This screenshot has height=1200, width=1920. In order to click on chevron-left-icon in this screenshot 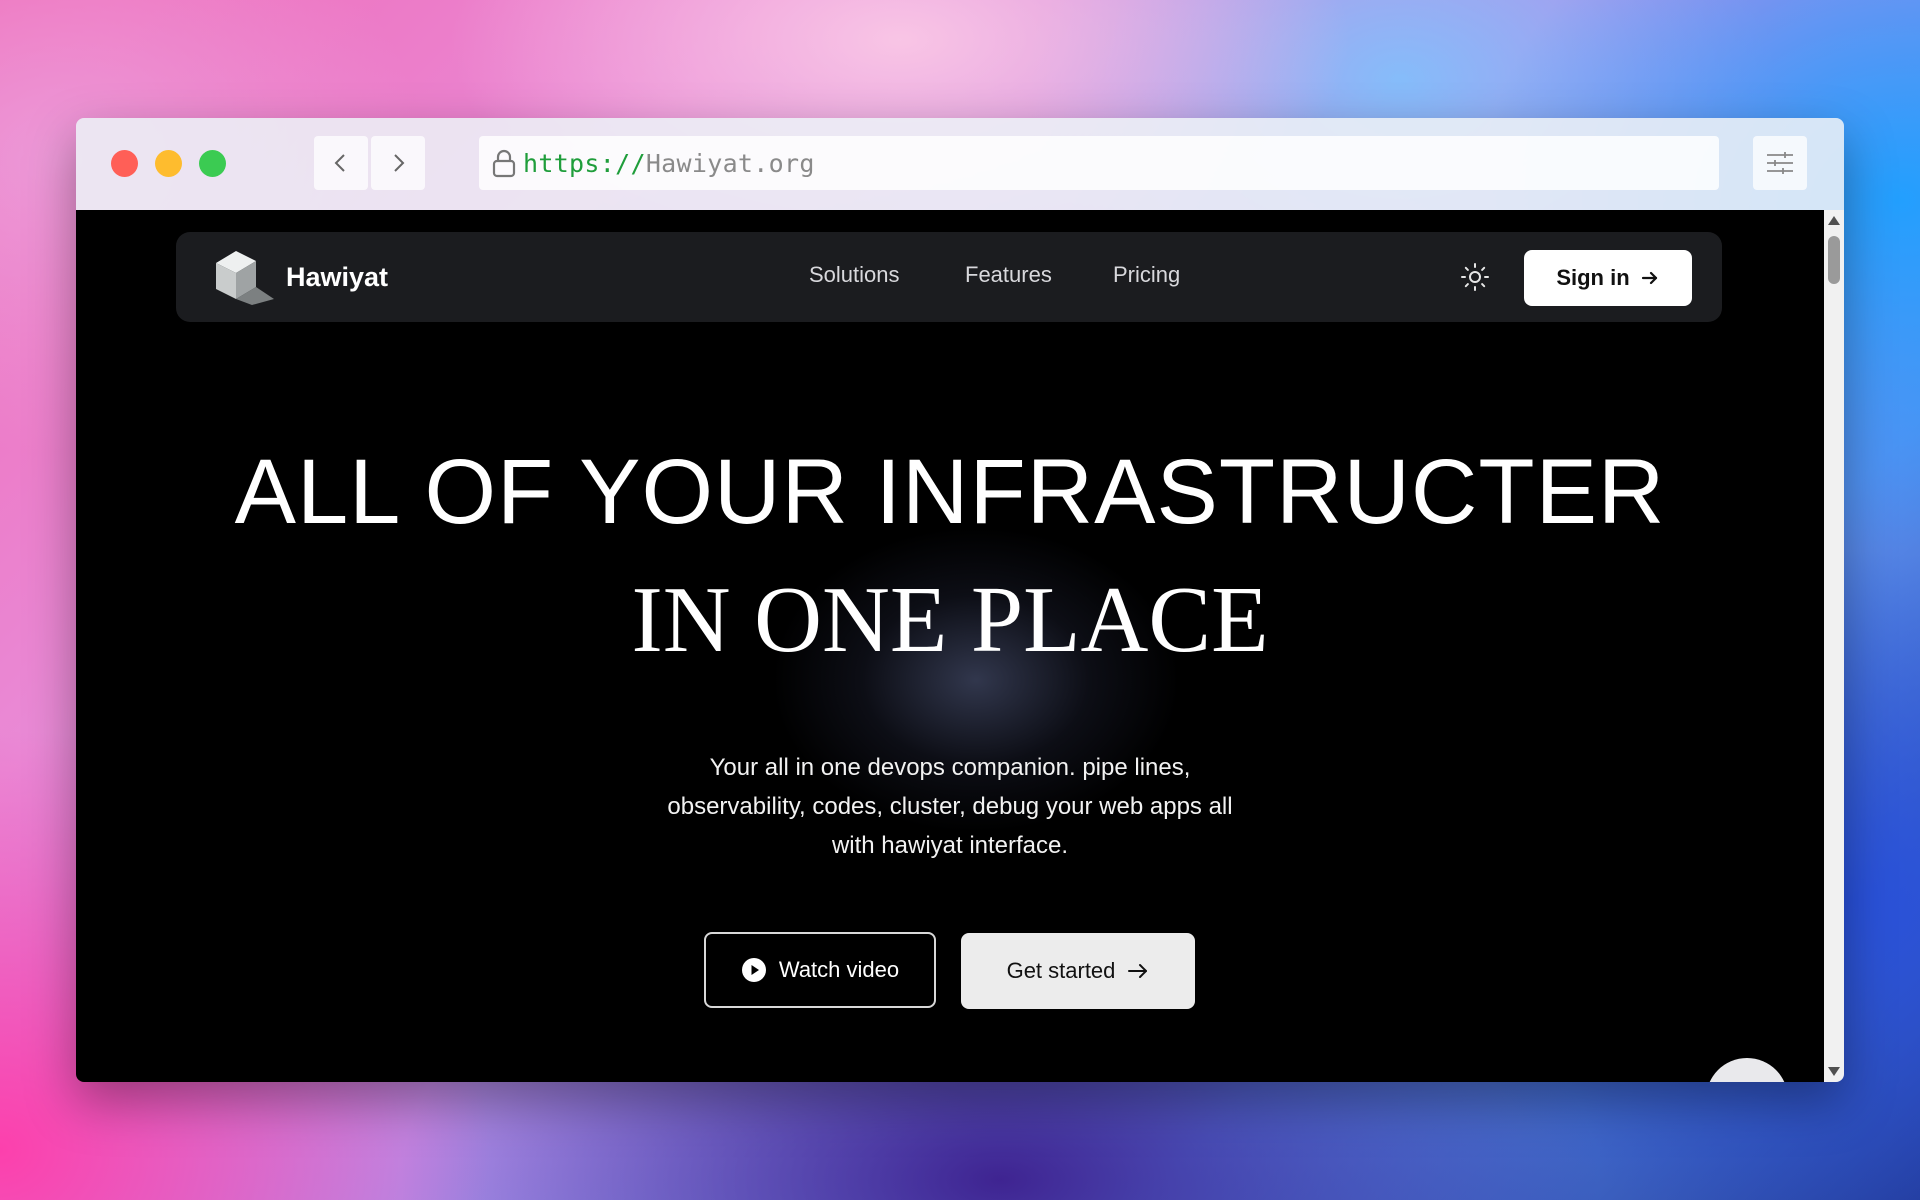, I will do `click(339, 163)`.